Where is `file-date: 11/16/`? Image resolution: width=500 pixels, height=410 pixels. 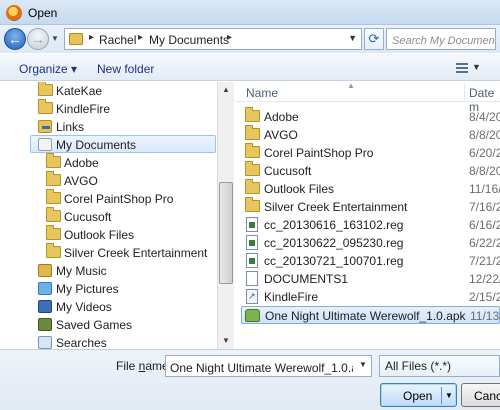 file-date: 11/16/ is located at coordinates (484, 189).